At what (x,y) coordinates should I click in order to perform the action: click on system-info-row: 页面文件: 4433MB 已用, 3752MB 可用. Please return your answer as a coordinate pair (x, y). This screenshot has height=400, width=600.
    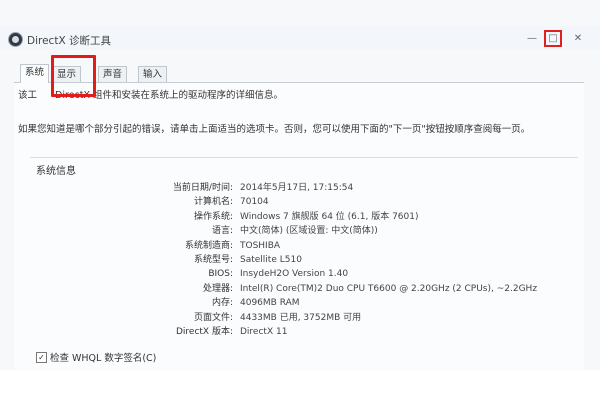
    Looking at the image, I should click on (300, 318).